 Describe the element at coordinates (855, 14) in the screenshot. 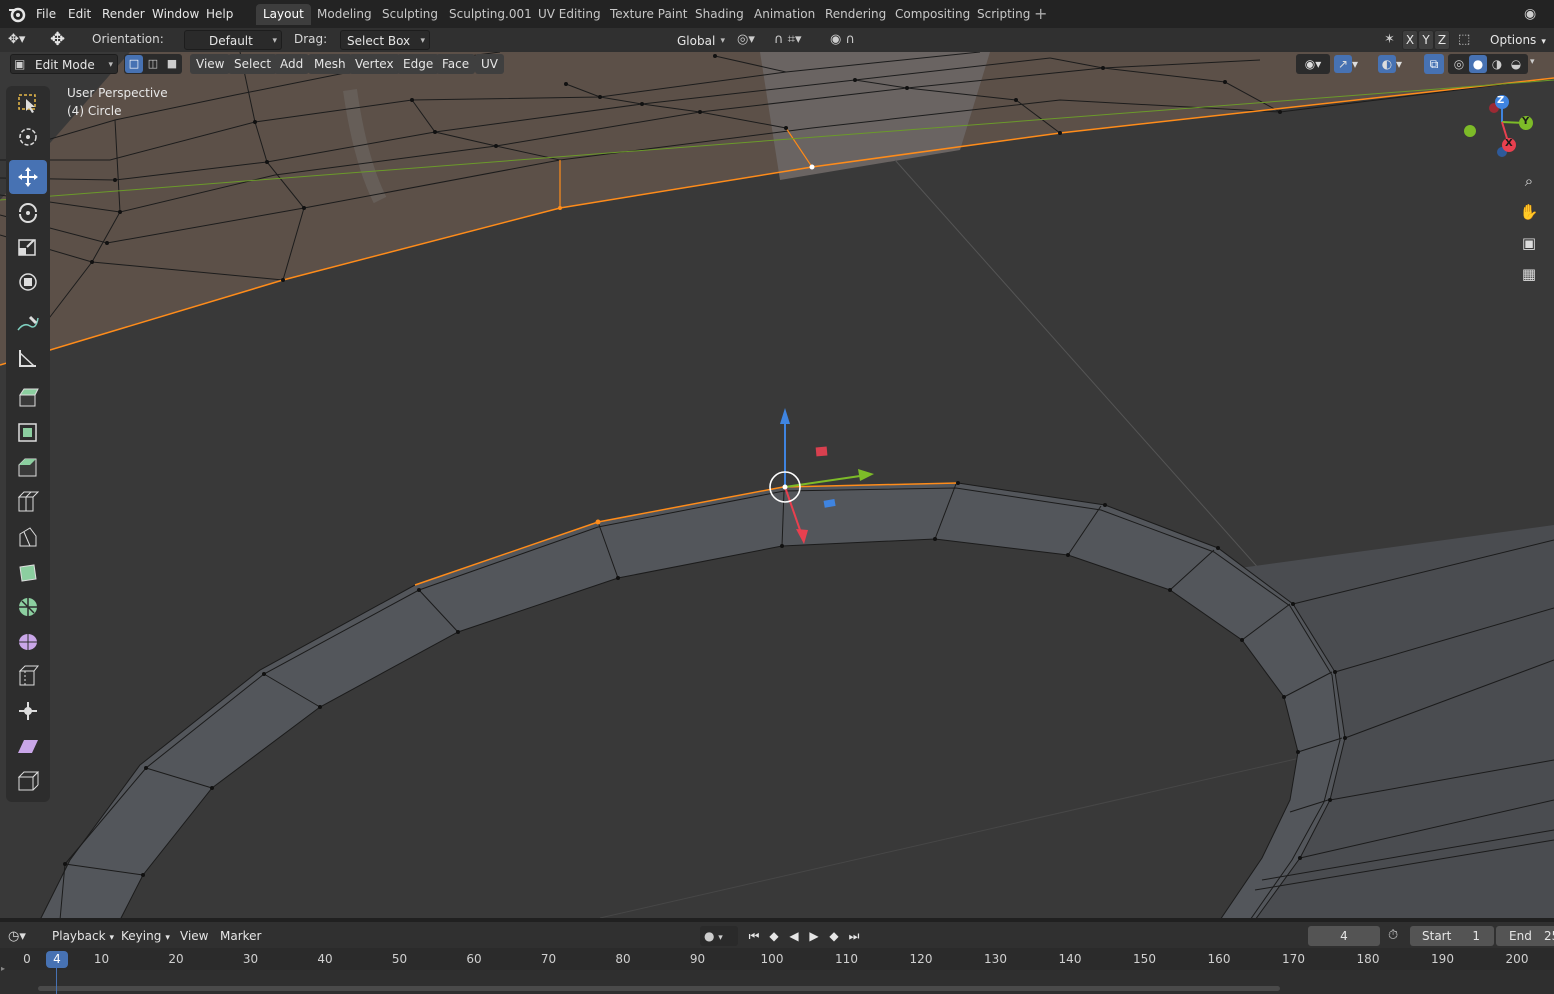

I see `tab-rendering: Rendering` at that location.